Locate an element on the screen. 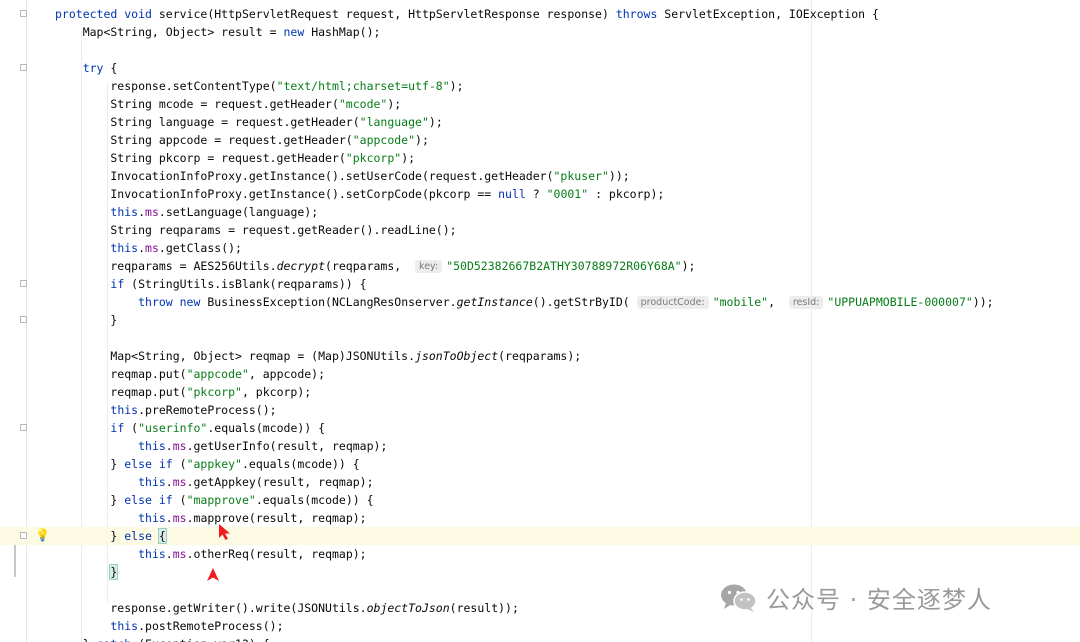 The image size is (1080, 642). code-line: try { is located at coordinates (540, 68).